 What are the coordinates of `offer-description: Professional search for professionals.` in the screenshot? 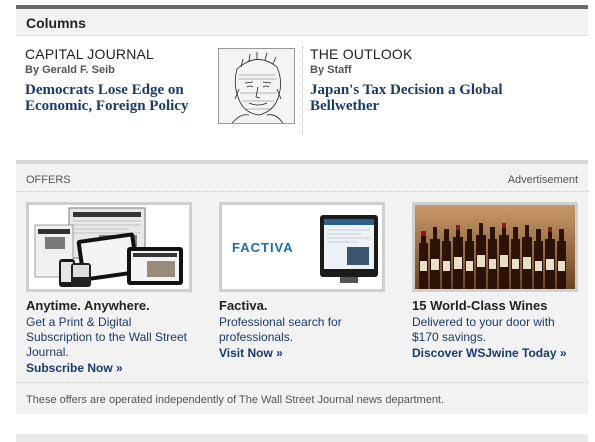 It's located at (303, 330).